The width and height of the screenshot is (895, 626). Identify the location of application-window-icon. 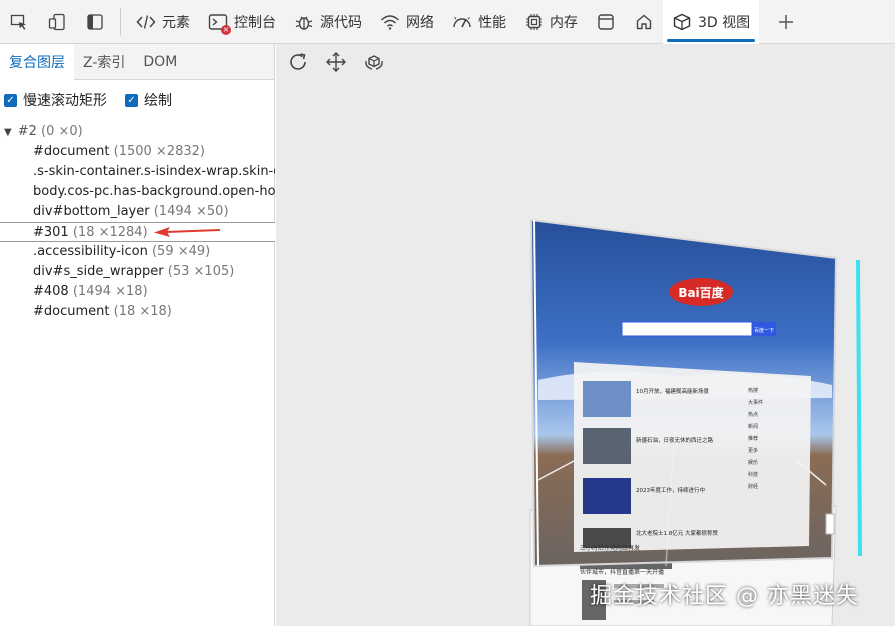
(606, 22).